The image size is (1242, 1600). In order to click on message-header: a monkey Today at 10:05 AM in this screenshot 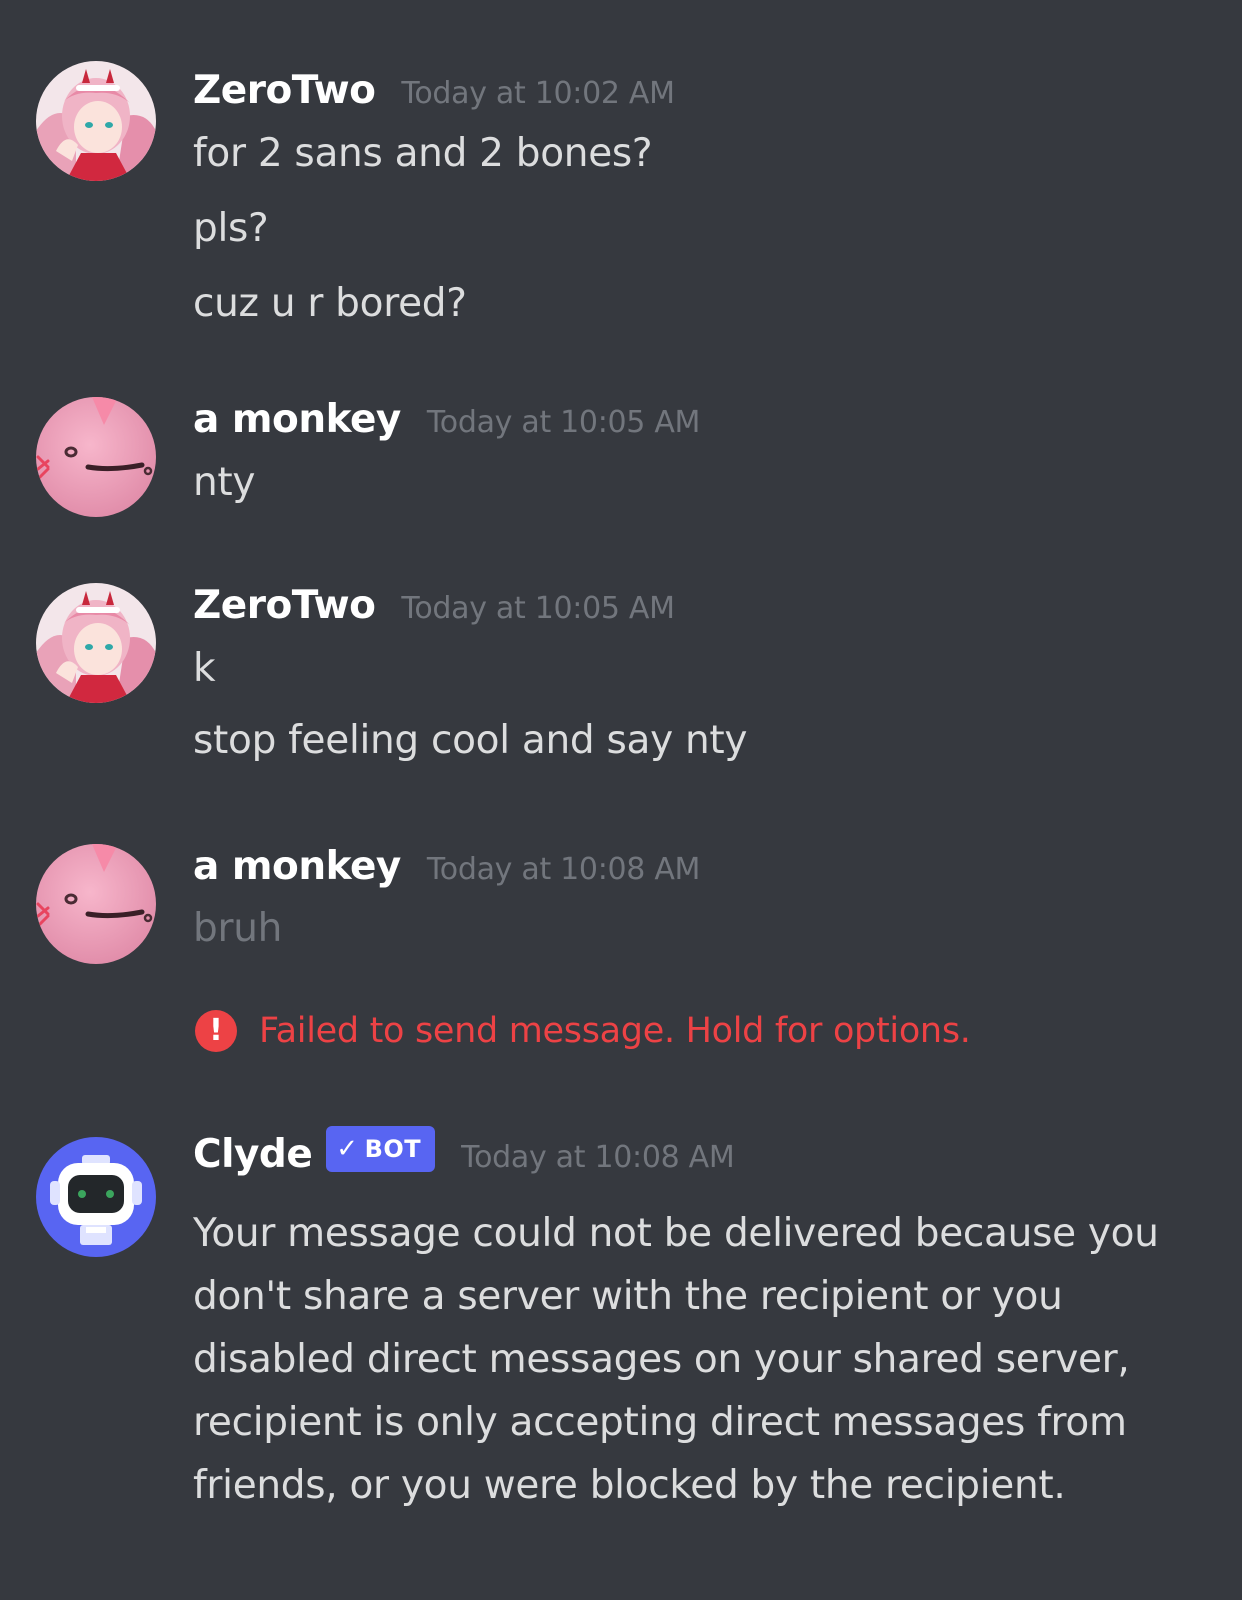, I will do `click(446, 425)`.